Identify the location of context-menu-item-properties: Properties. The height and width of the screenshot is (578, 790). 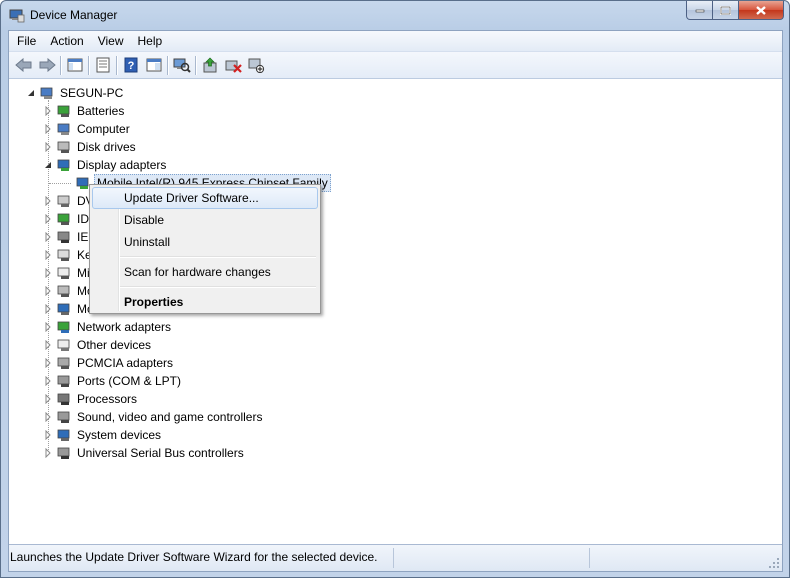
(205, 302).